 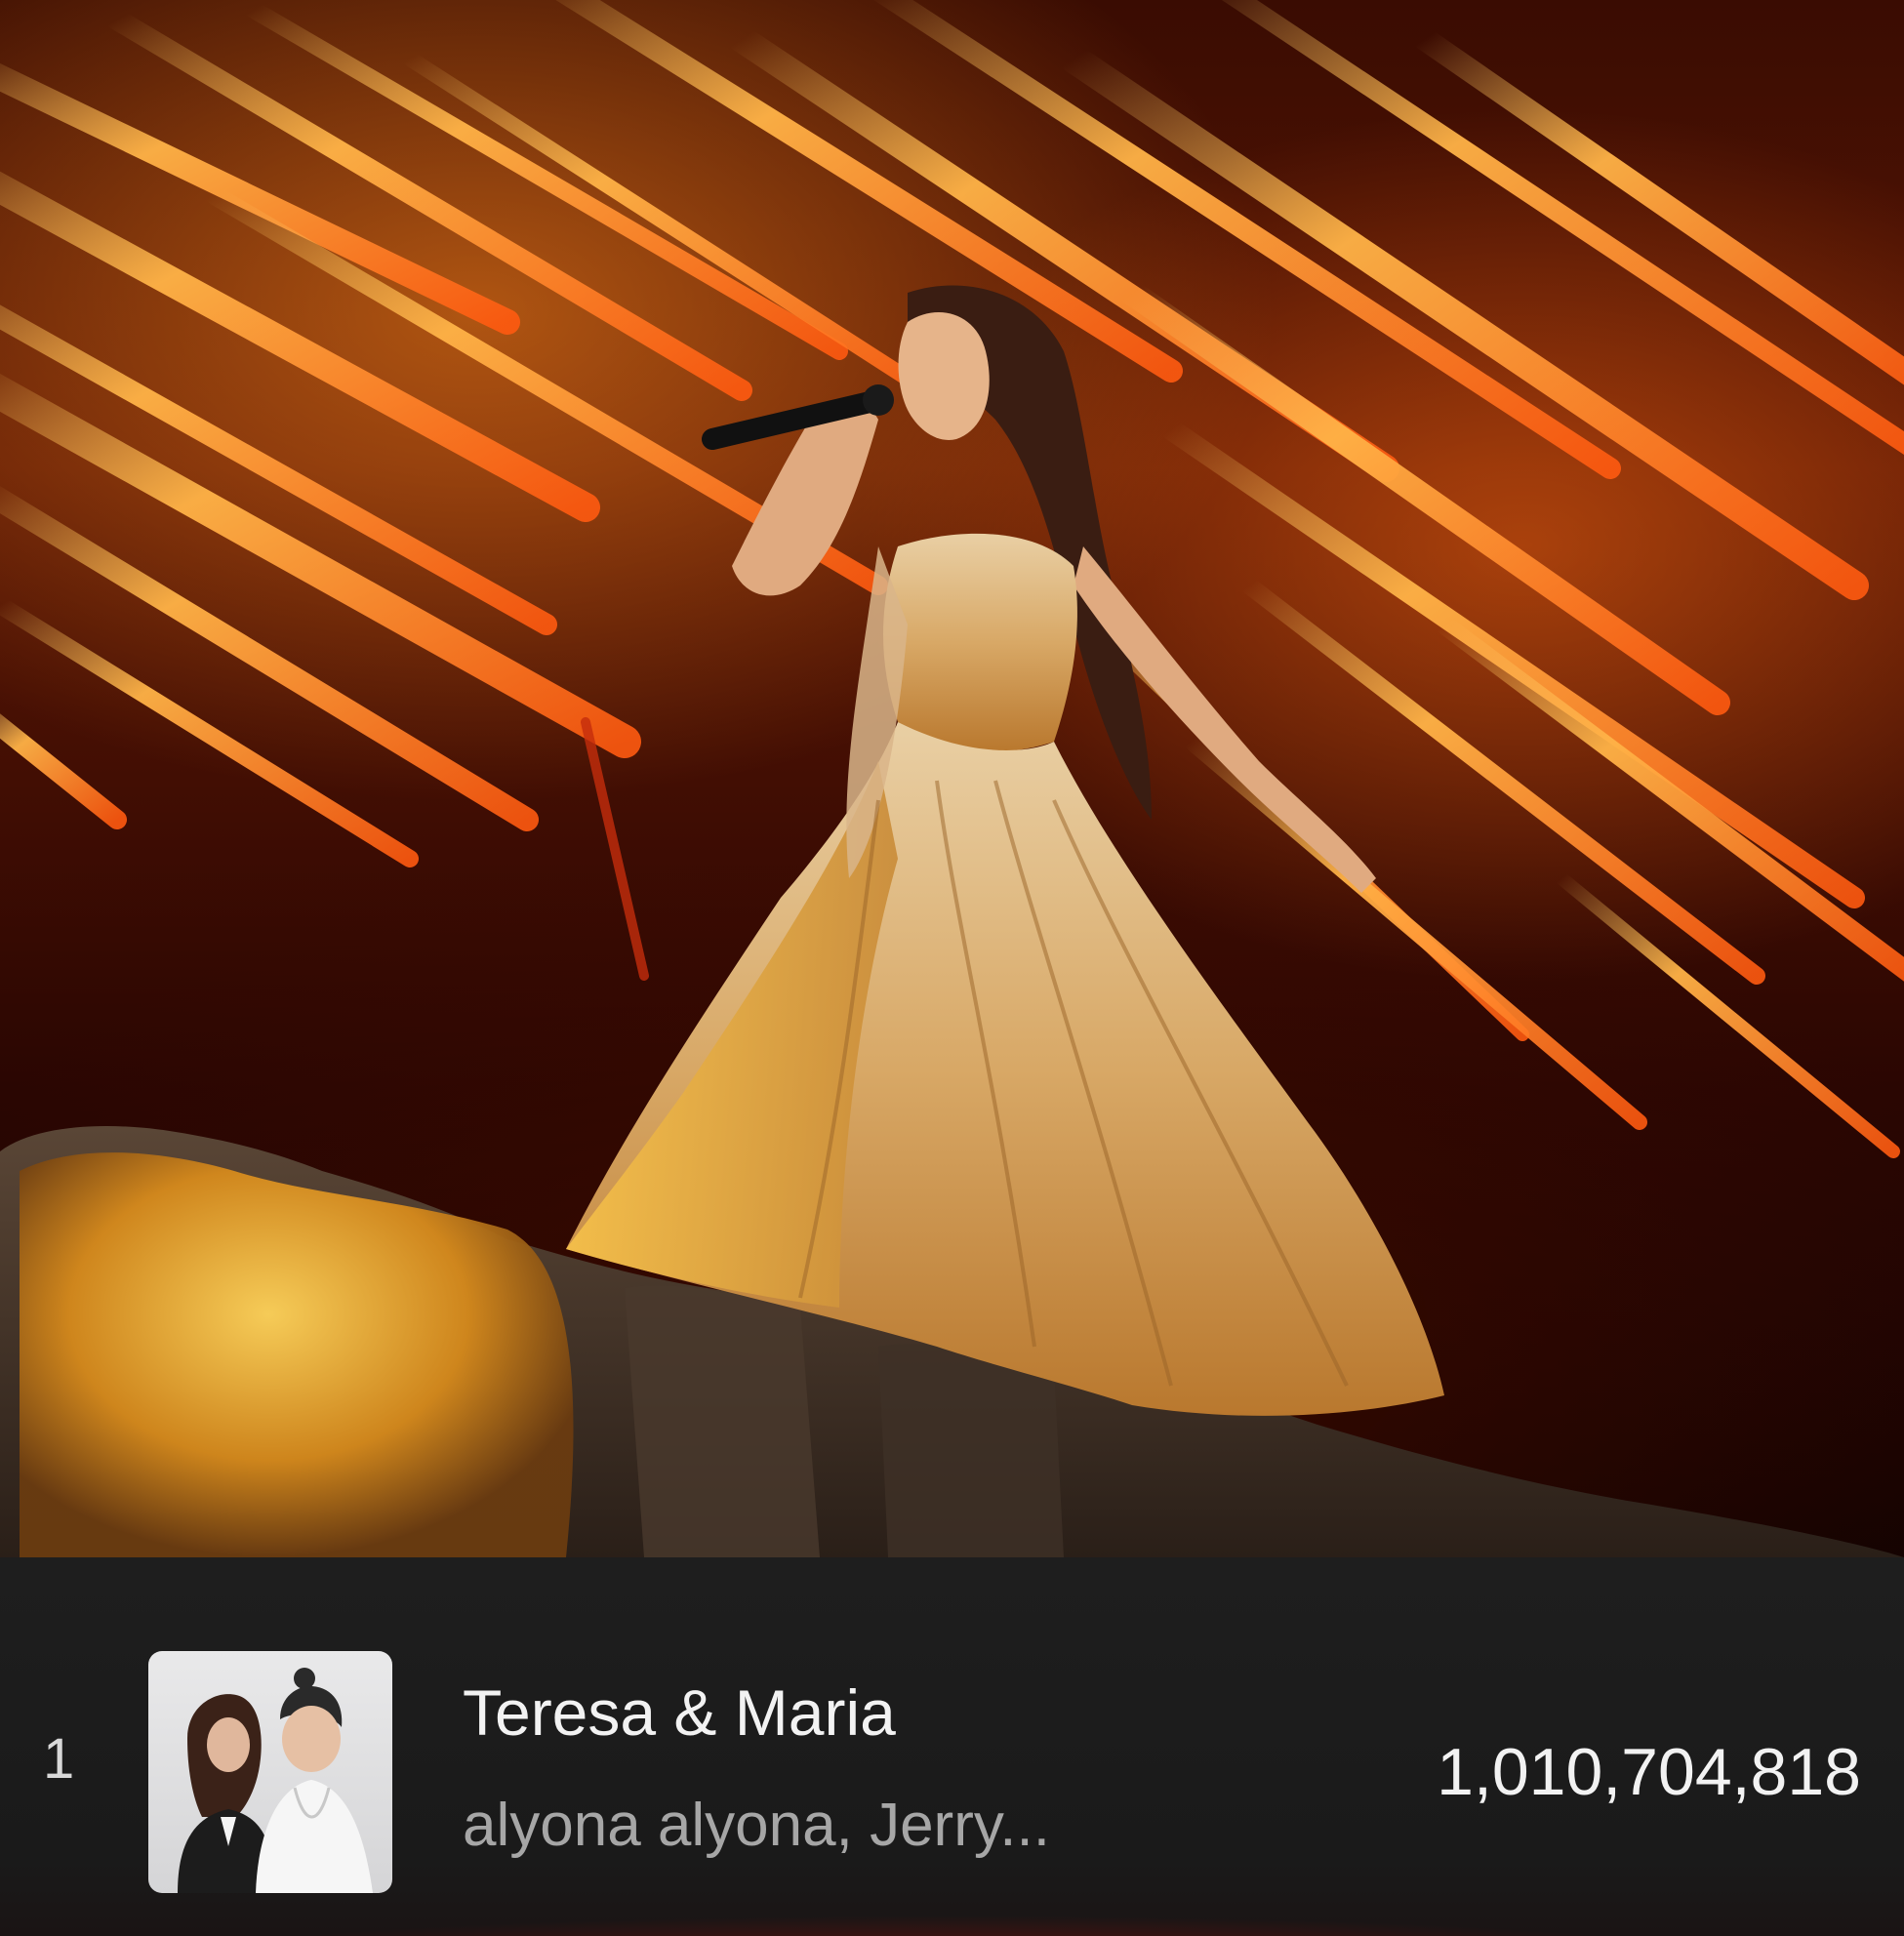 I want to click on album-artwork, so click(x=270, y=1772).